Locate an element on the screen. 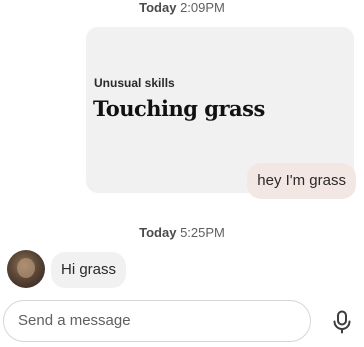 This screenshot has width=364, height=347. timestamp-header: Today 5:25PM is located at coordinates (182, 232).